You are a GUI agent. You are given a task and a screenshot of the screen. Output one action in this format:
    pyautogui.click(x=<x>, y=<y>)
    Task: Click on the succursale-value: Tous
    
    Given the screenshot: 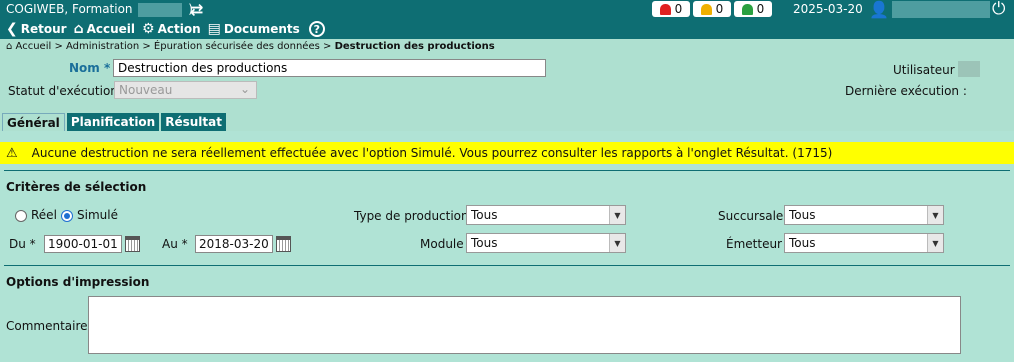 What is the action you would take?
    pyautogui.click(x=802, y=215)
    